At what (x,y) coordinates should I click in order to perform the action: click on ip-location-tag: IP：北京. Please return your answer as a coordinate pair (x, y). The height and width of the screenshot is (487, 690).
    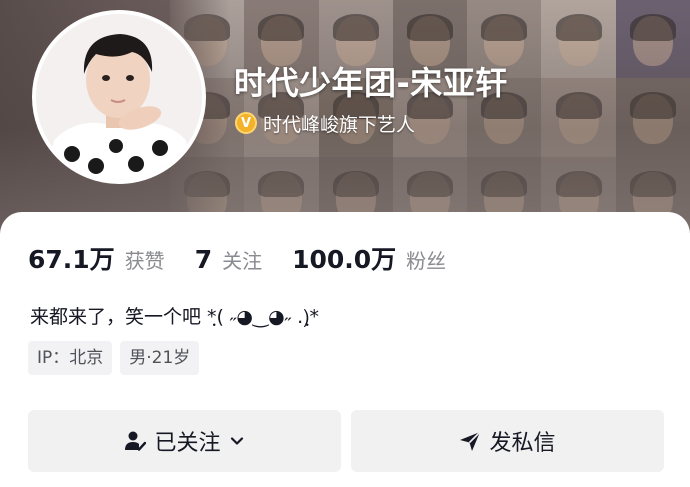
    Looking at the image, I should click on (70, 358).